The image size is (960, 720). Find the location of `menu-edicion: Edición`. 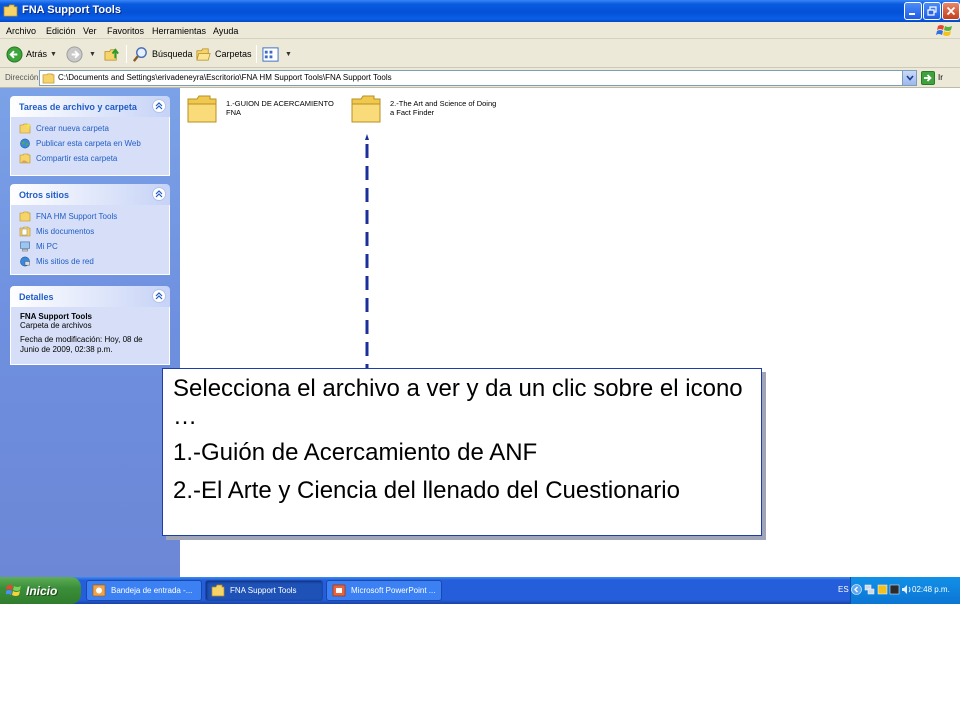

menu-edicion: Edición is located at coordinates (61, 31).